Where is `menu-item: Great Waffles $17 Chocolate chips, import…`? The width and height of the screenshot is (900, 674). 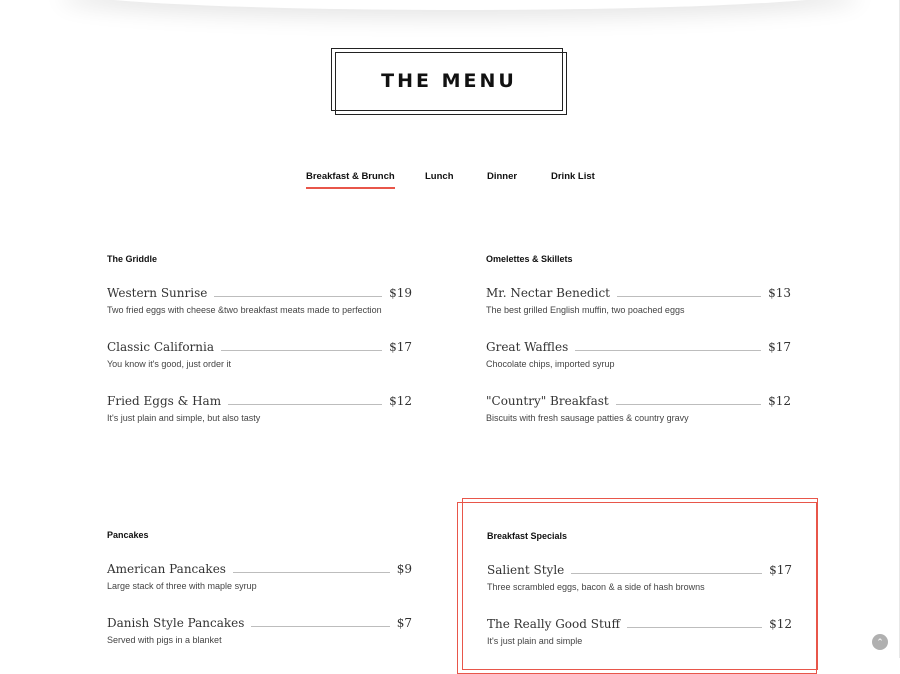
menu-item: Great Waffles $17 Chocolate chips, import… is located at coordinates (638, 352).